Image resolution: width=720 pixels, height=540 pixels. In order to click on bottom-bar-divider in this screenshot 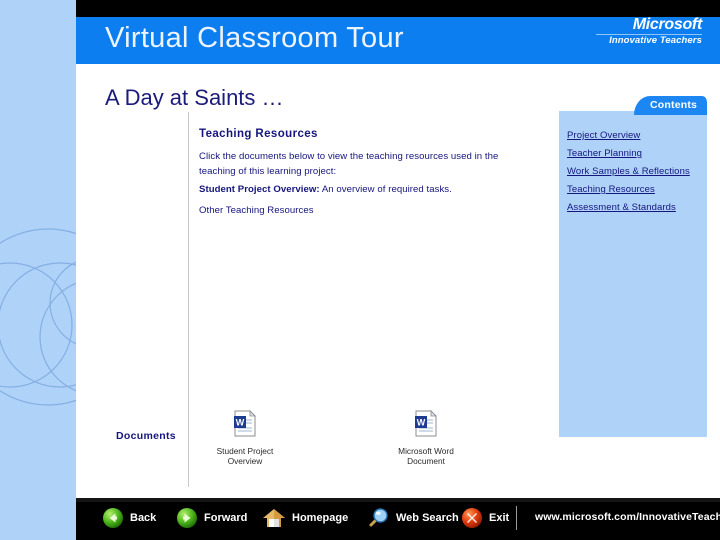, I will do `click(516, 518)`.